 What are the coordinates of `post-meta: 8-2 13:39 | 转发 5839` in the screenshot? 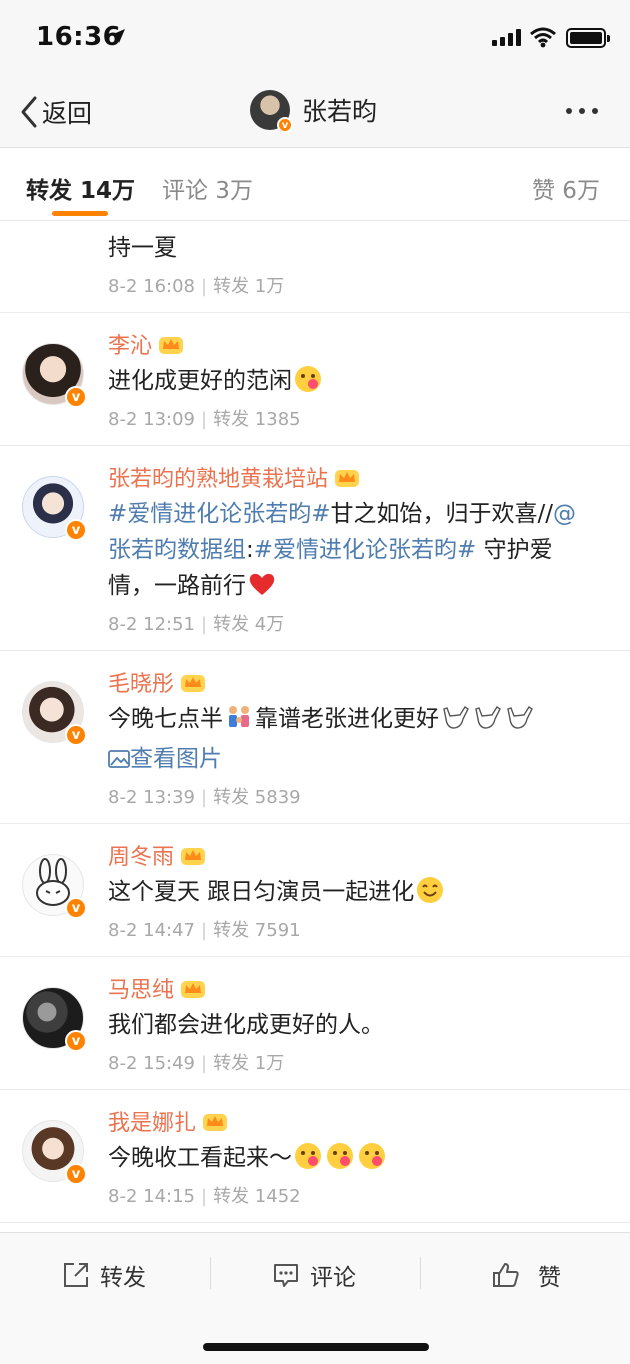 It's located at (204, 797).